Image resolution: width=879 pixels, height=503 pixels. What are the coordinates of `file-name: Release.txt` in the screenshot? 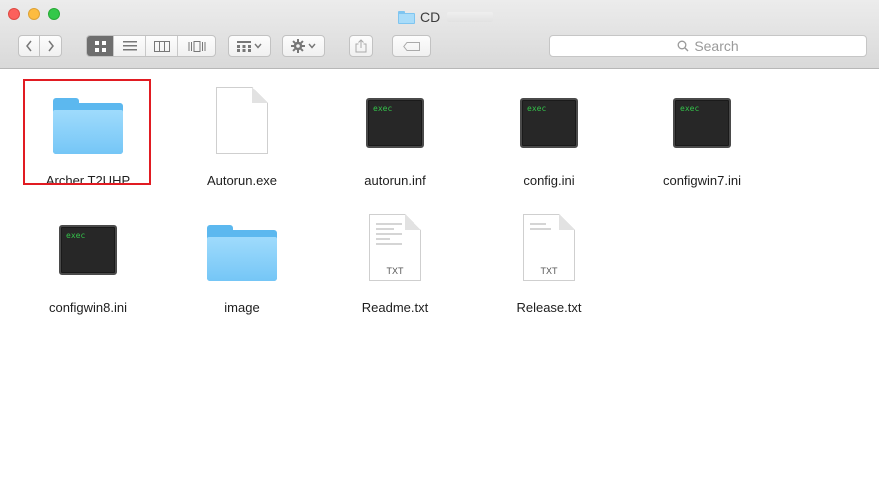 It's located at (549, 307).